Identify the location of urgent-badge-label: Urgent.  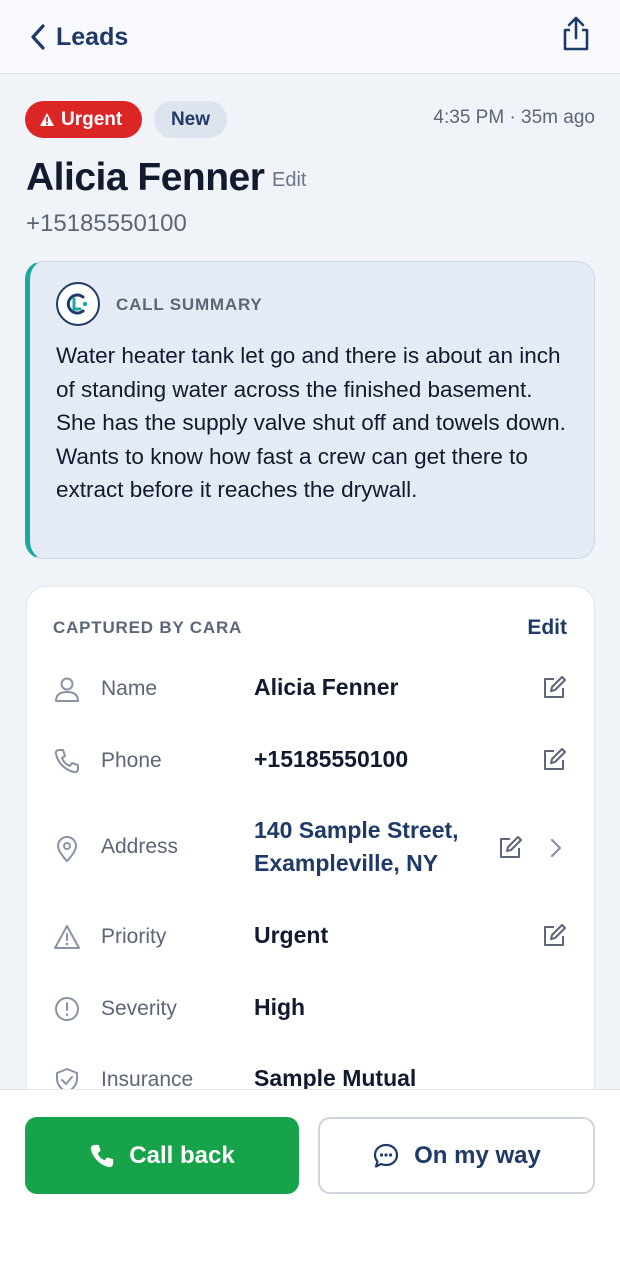
(92, 119).